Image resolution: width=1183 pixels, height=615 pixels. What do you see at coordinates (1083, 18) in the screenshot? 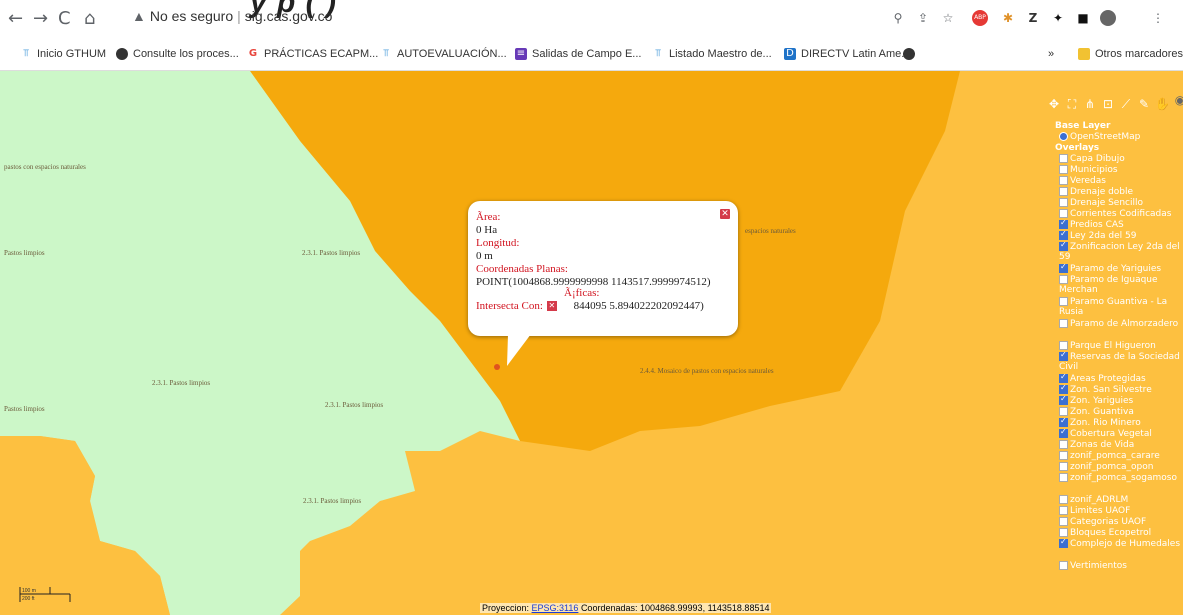
I see `extension-window-icon: ■` at bounding box center [1083, 18].